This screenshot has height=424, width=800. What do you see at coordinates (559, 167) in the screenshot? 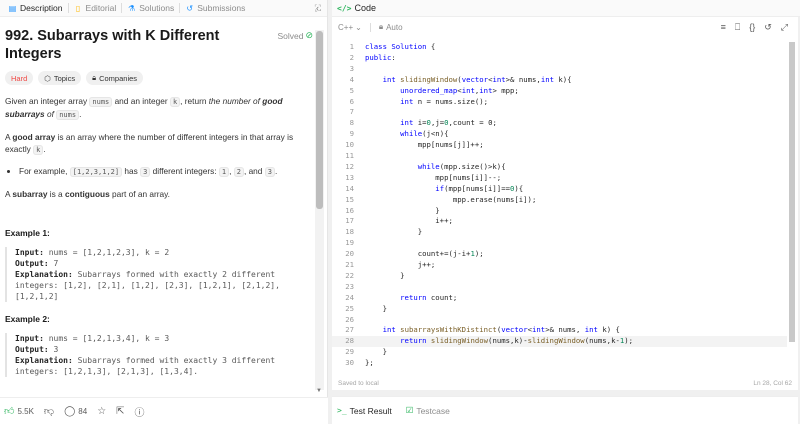
I see `code-line: 12 while(mpp.size()>k){` at bounding box center [559, 167].